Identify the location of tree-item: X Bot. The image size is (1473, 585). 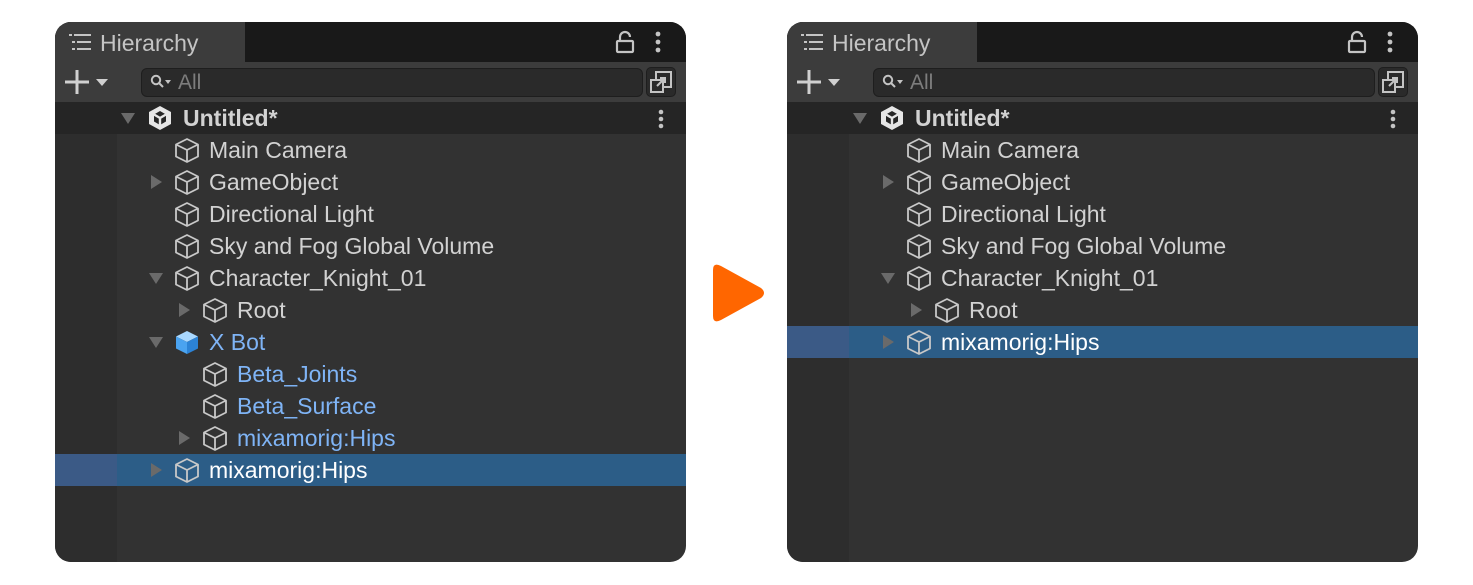
(370, 342).